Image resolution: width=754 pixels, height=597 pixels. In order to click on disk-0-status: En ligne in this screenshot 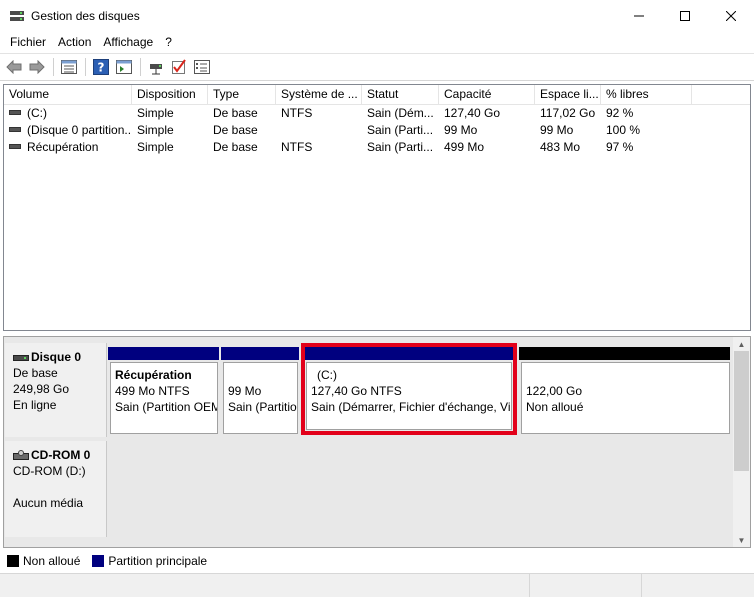, I will do `click(35, 405)`.